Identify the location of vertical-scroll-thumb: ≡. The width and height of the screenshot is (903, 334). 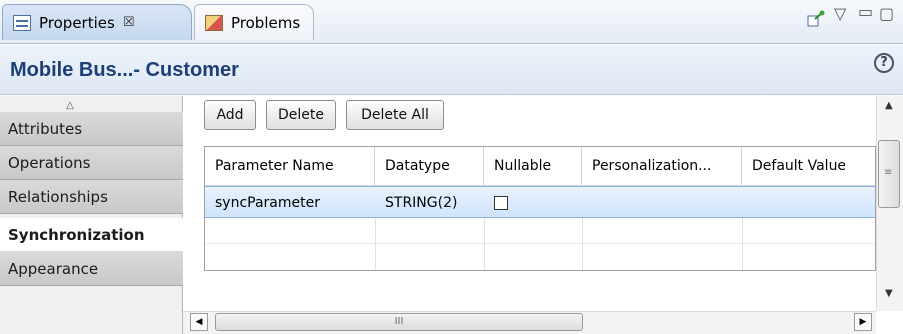
(889, 174).